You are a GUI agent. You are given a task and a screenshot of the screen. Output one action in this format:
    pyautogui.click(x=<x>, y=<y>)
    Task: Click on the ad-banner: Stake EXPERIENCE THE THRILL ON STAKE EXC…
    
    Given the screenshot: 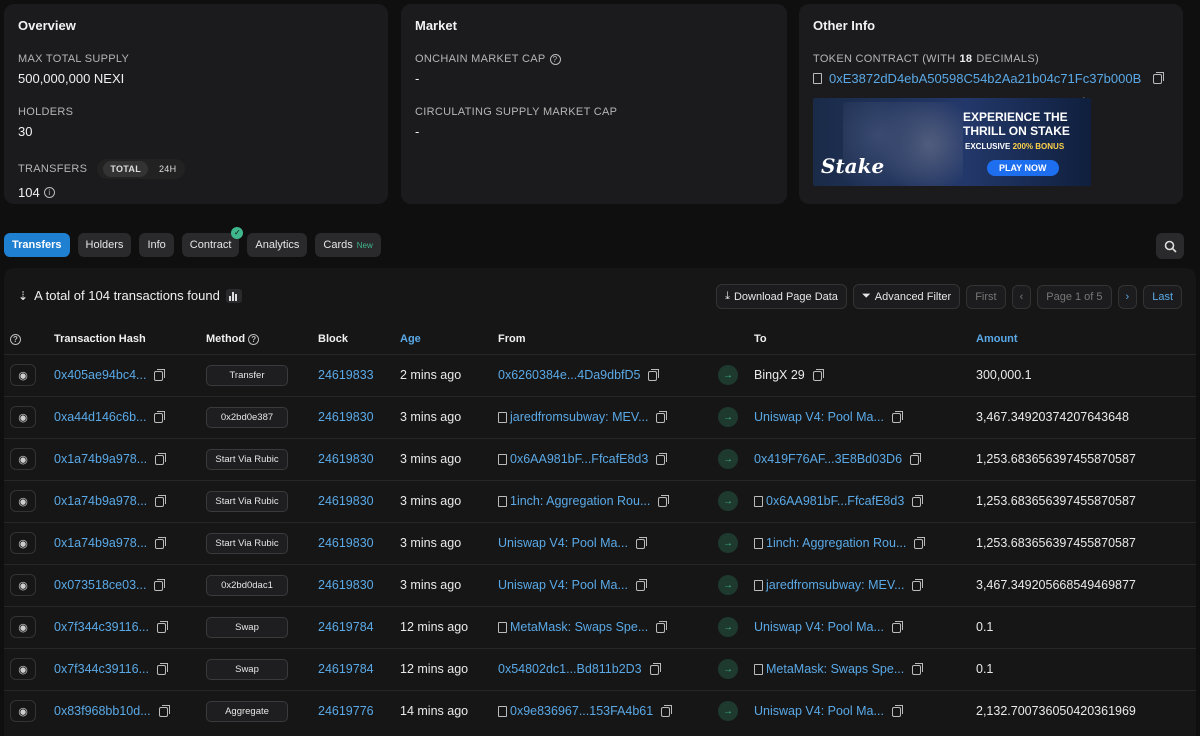 What is the action you would take?
    pyautogui.click(x=952, y=142)
    